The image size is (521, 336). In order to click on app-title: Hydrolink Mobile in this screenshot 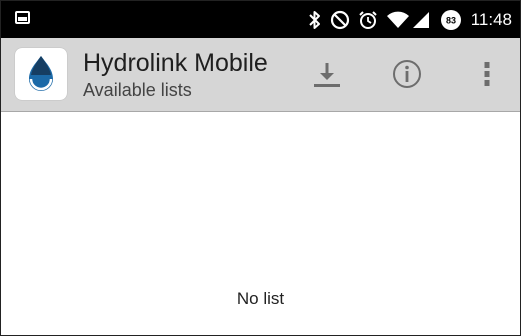, I will do `click(175, 63)`.